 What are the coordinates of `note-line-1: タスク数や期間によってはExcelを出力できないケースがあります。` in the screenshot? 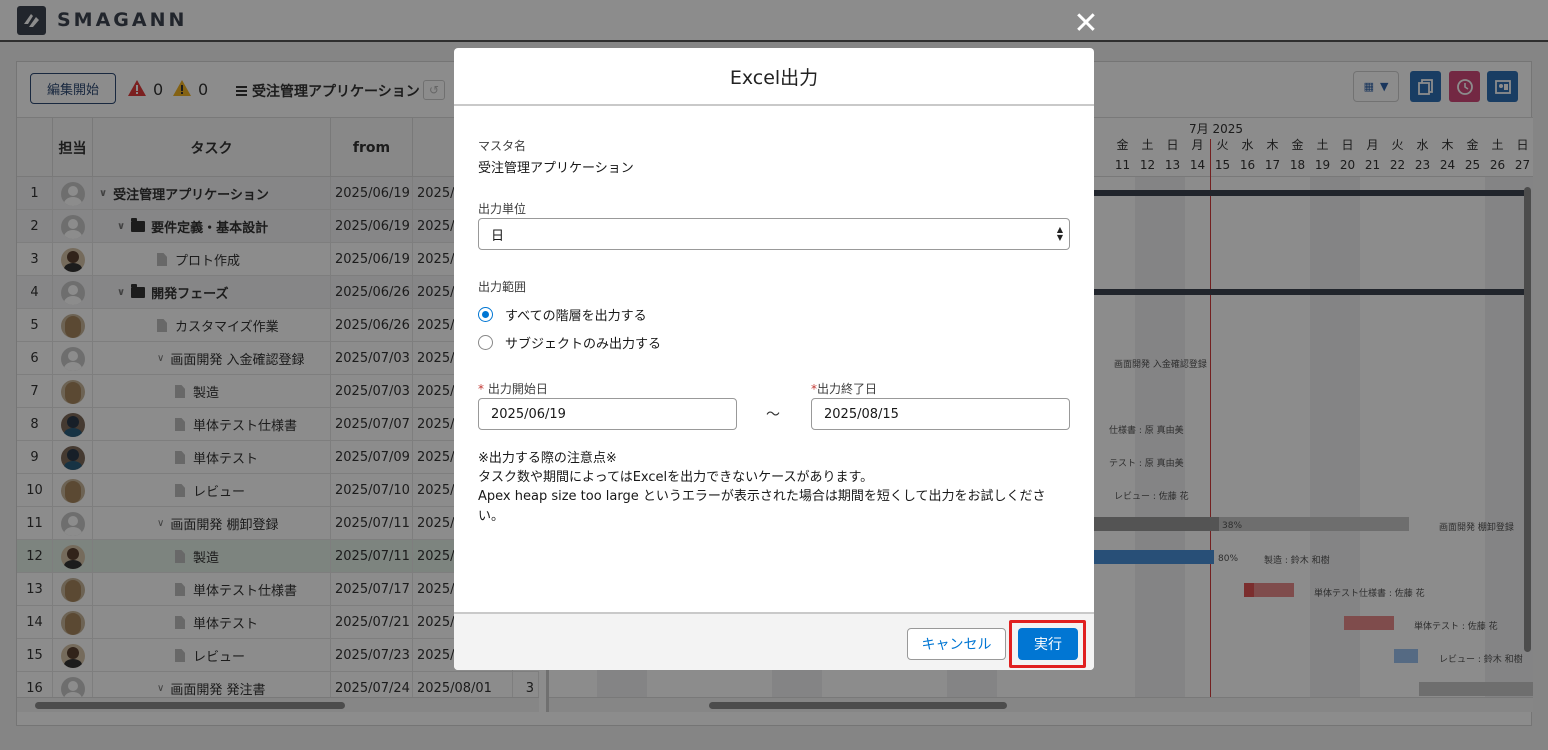 It's located at (676, 477).